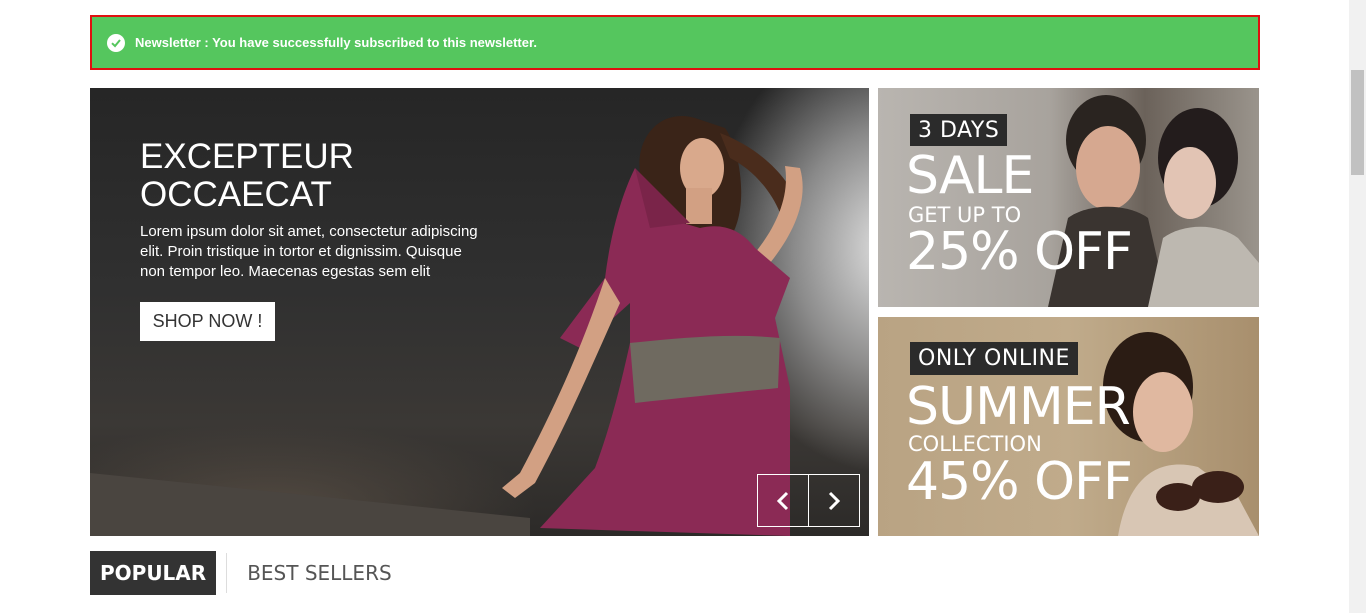  I want to click on chevron-right-icon, so click(834, 500).